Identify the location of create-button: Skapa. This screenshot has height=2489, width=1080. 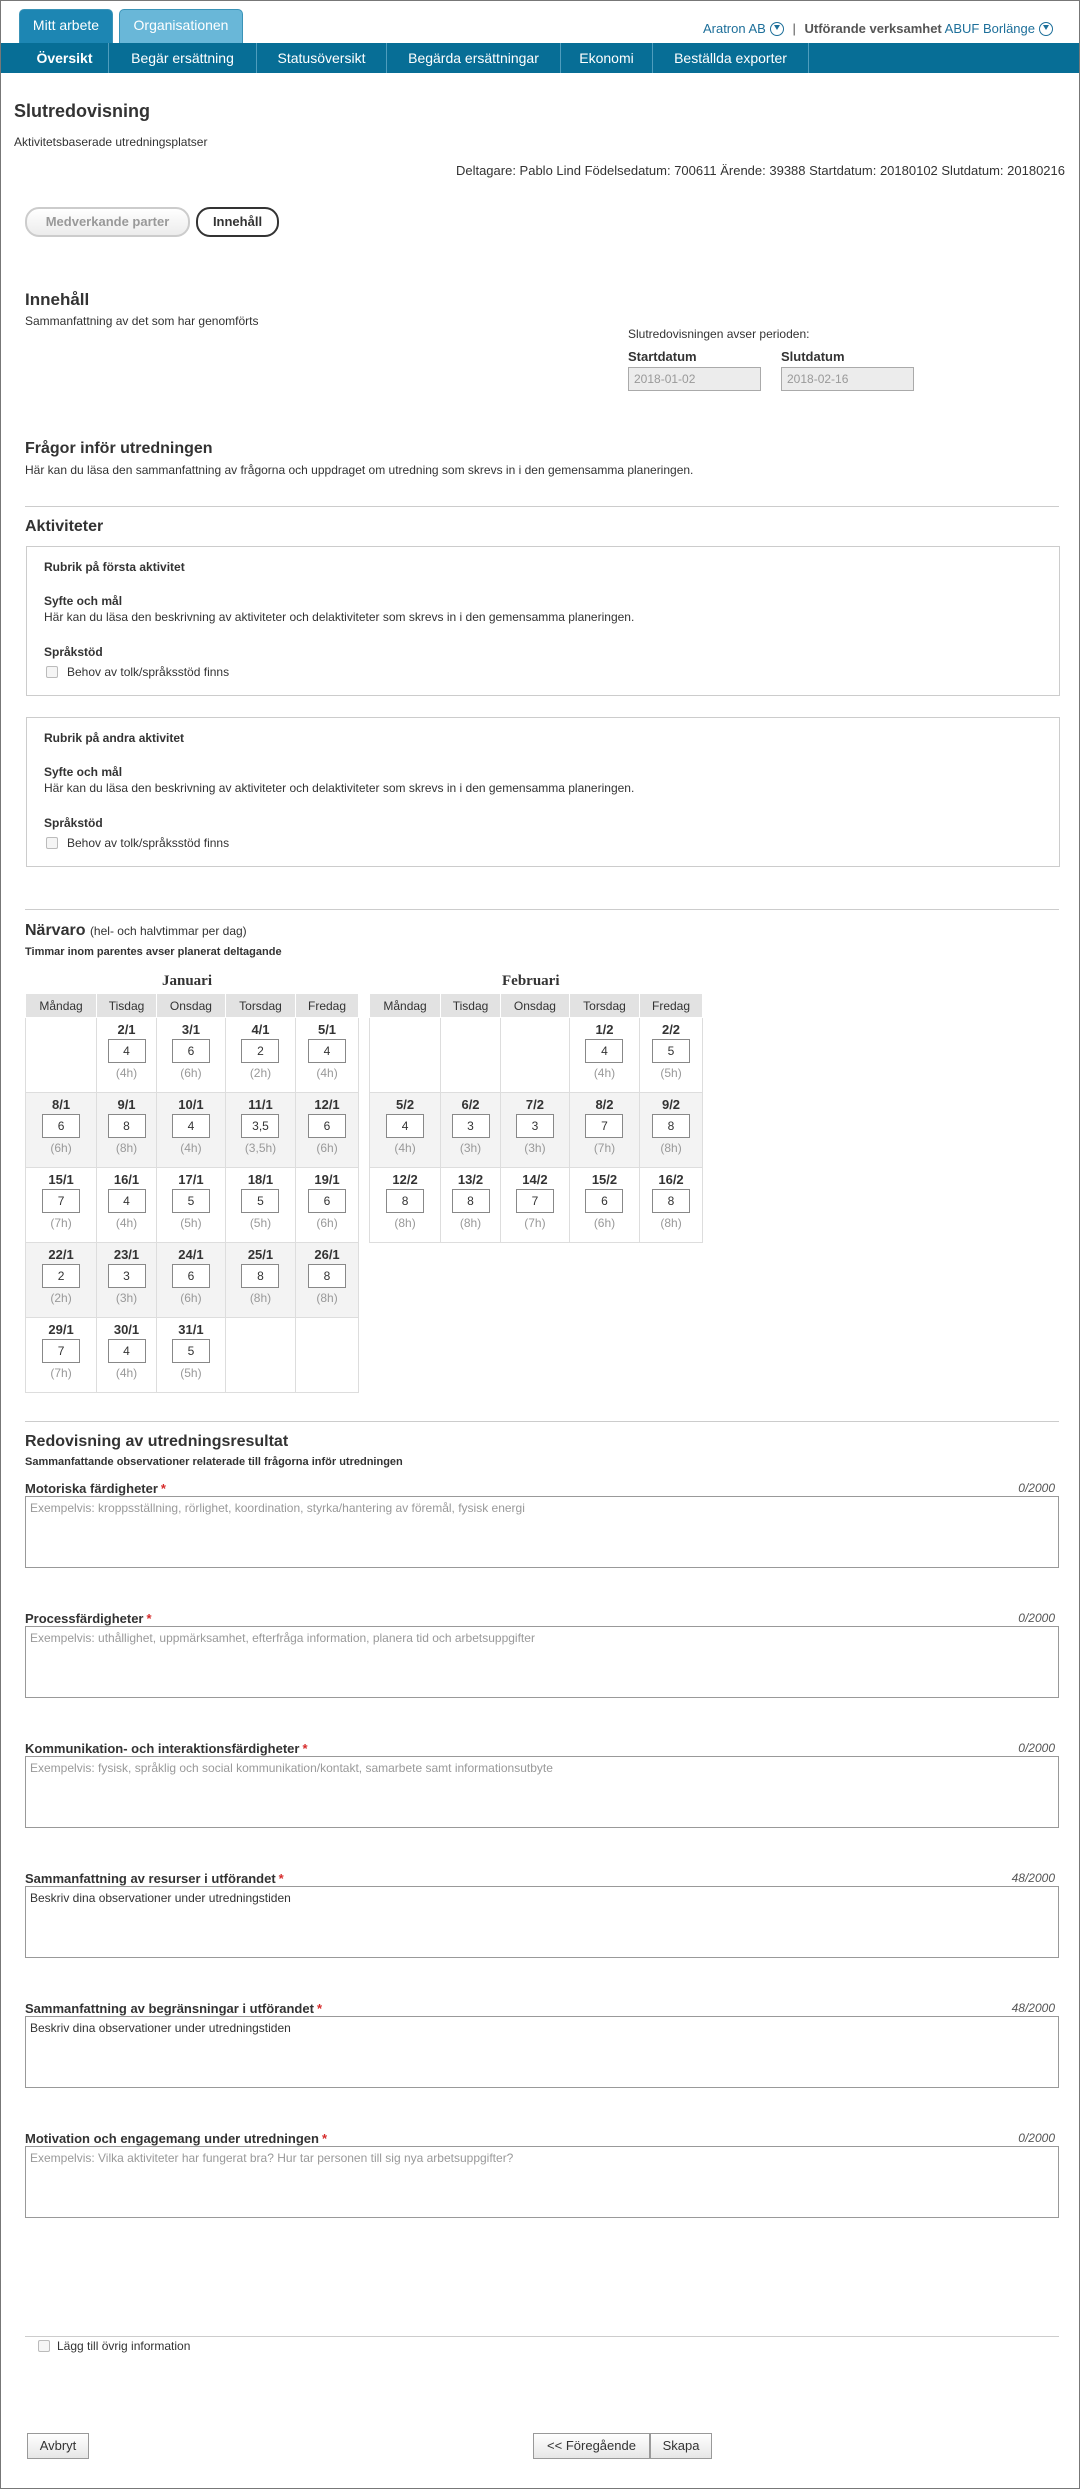
(681, 2446).